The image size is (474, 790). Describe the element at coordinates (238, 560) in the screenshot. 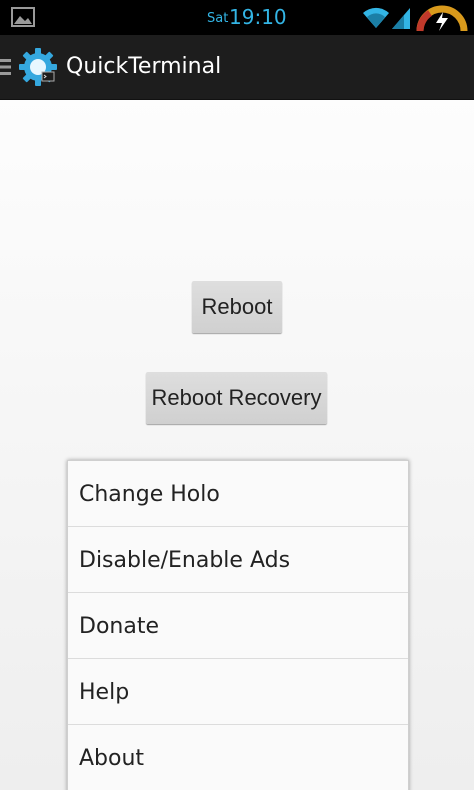

I see `menu-item-disable-enable-ads: Disable/Enable Ads` at that location.